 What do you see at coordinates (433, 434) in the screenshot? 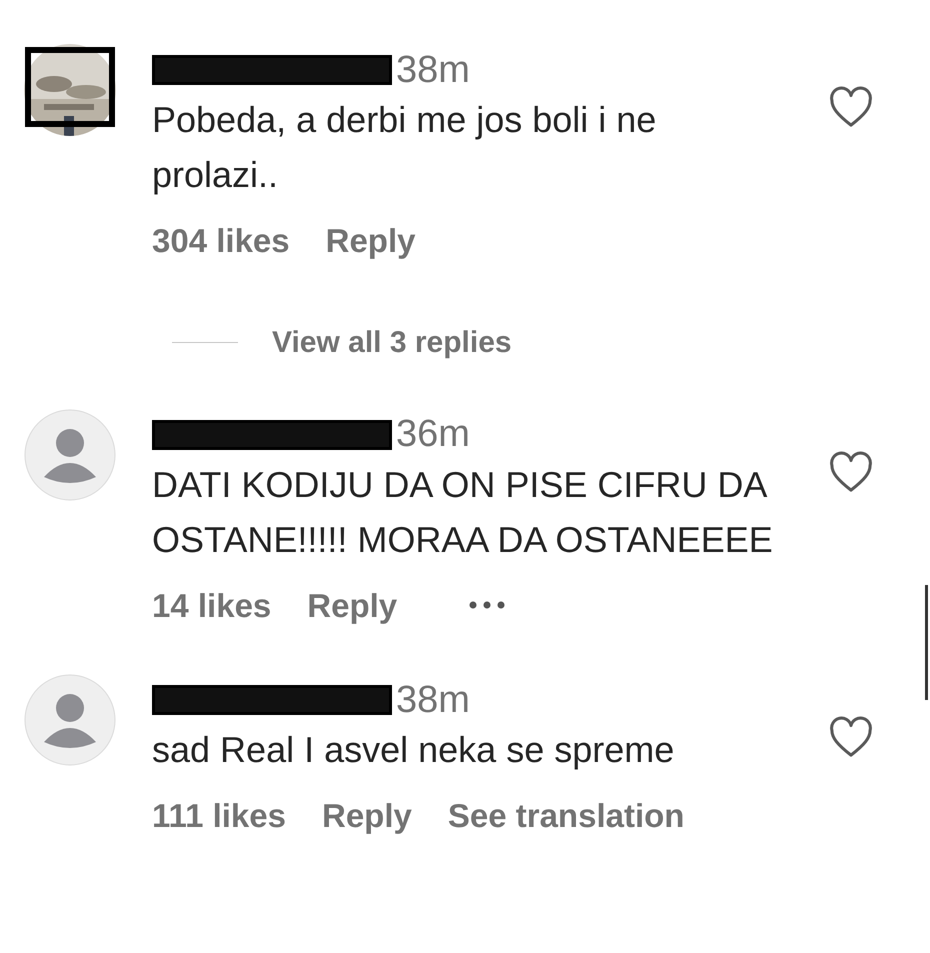
I see `comment-time: 36m` at bounding box center [433, 434].